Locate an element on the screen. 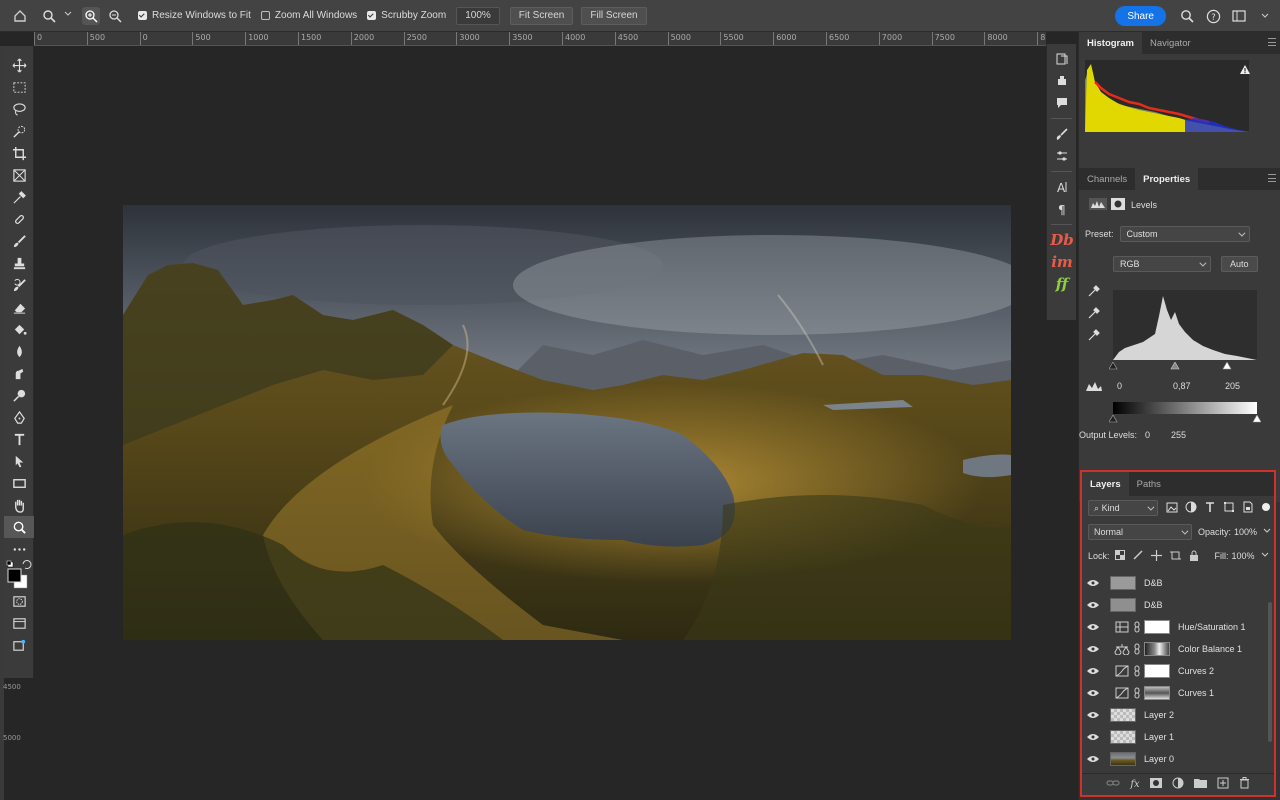  preset-select: Custom is located at coordinates (1184, 234).